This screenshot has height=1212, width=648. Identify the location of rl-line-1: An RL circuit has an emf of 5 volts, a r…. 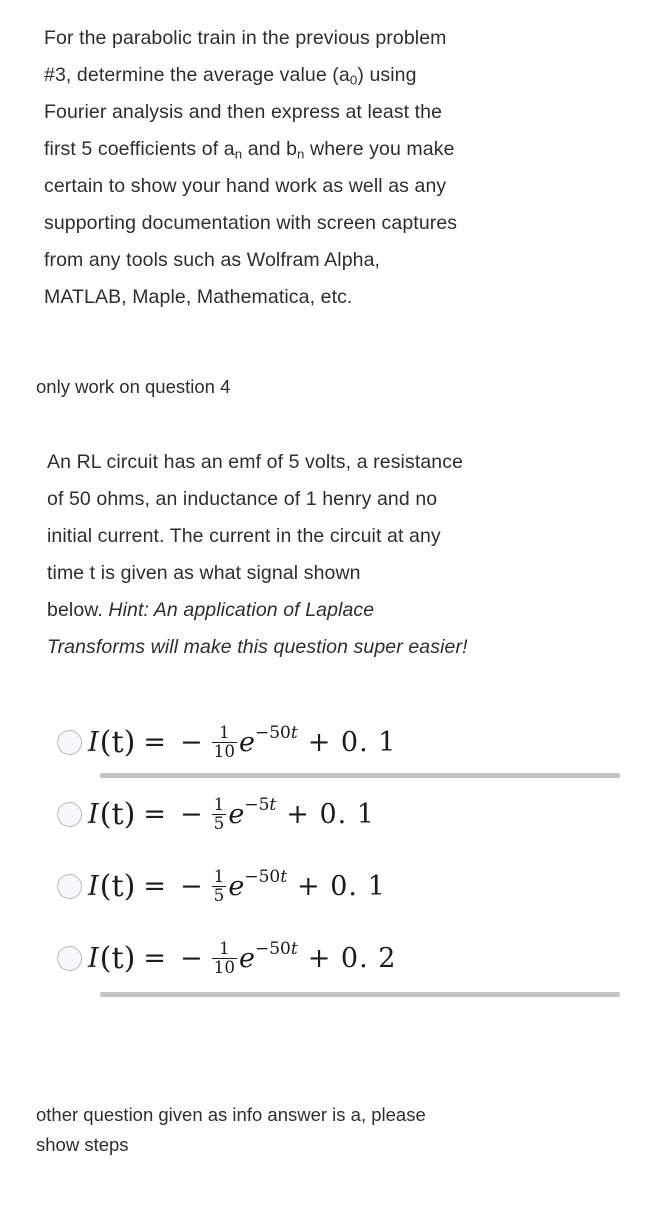
(255, 462).